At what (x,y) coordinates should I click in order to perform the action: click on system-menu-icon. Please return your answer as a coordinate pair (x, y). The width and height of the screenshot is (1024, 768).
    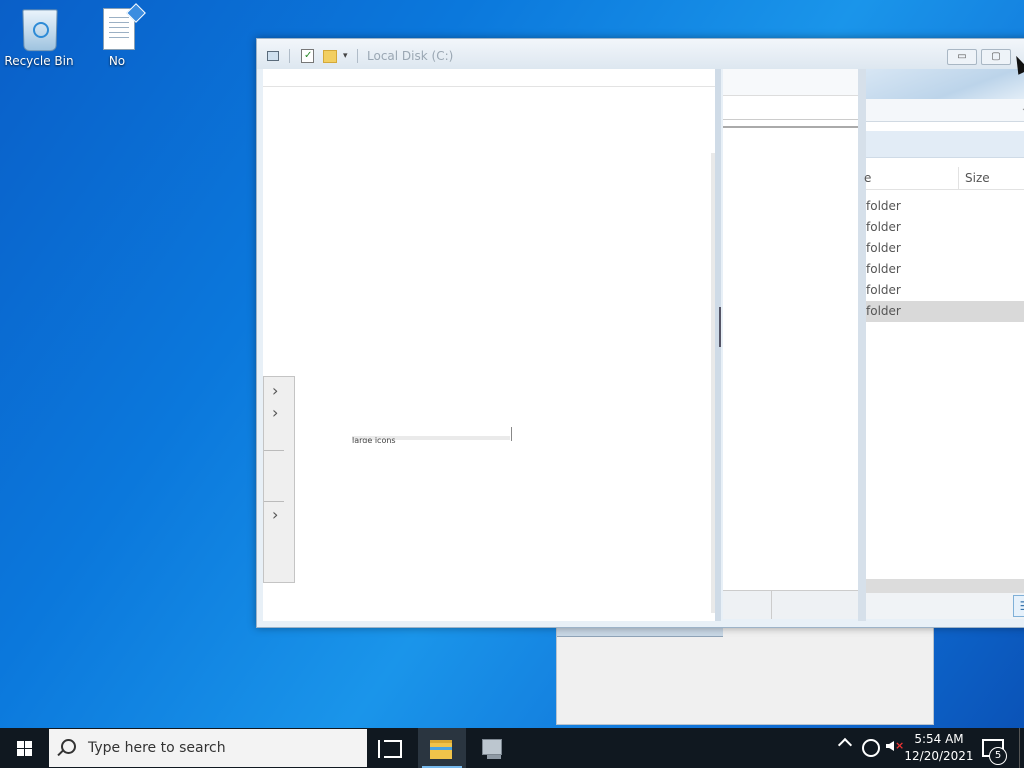
    Looking at the image, I should click on (273, 55).